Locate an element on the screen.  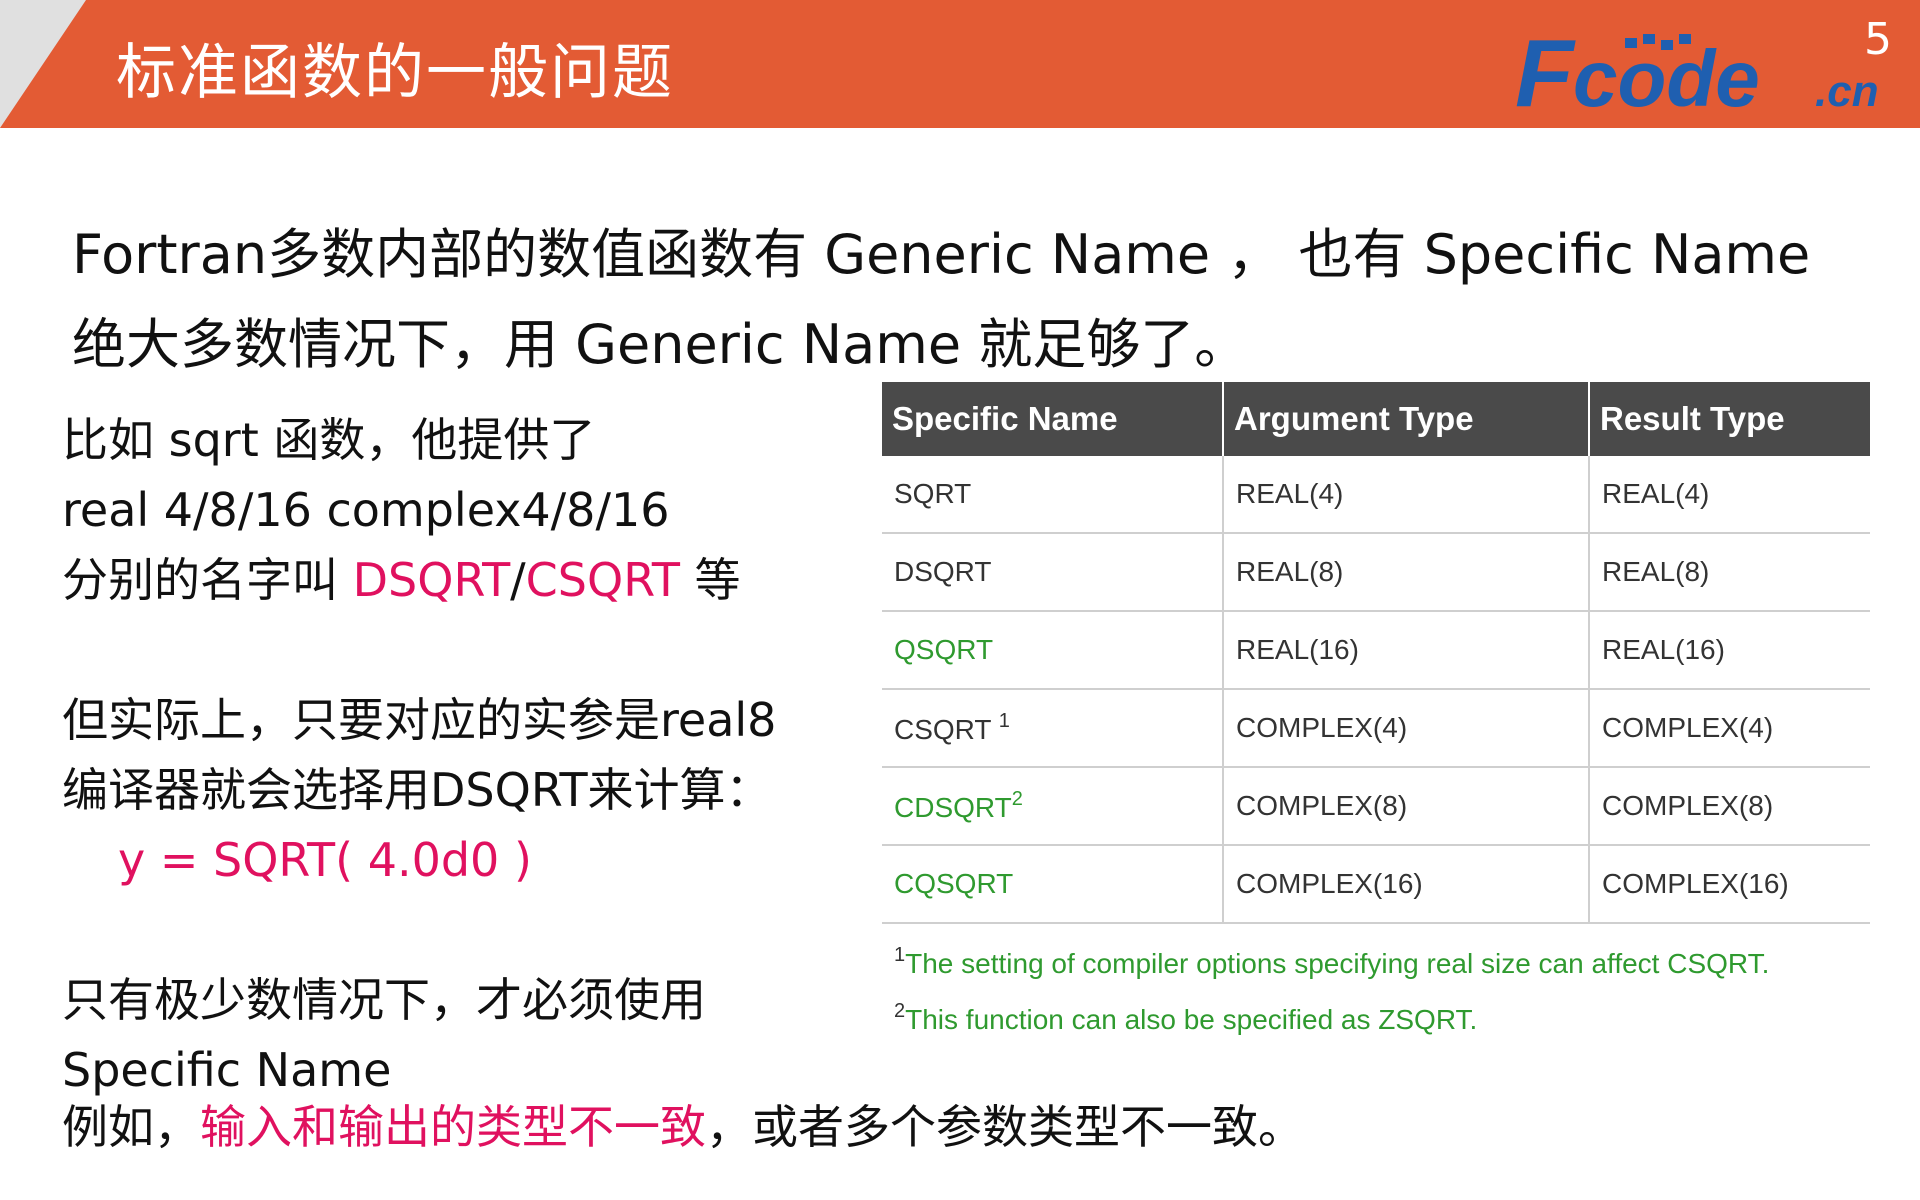
cell-specific-name: CSQRT 1 is located at coordinates (1053, 728).